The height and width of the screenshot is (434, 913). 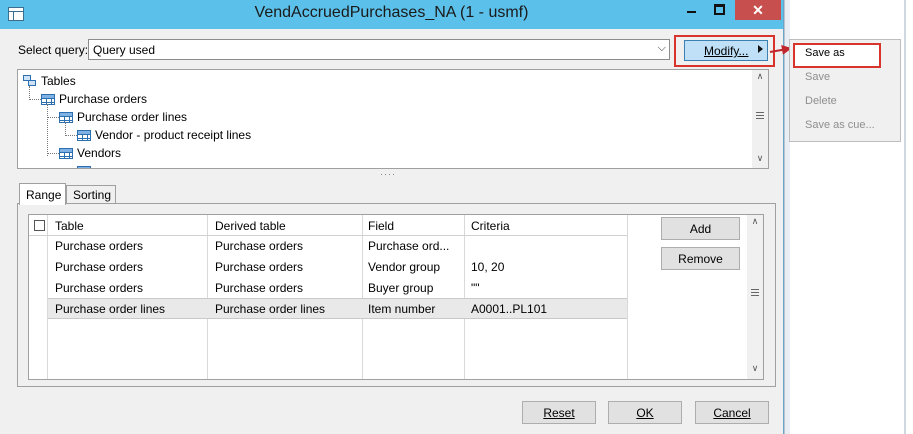 I want to click on cancel-button: Cancel, so click(x=732, y=412).